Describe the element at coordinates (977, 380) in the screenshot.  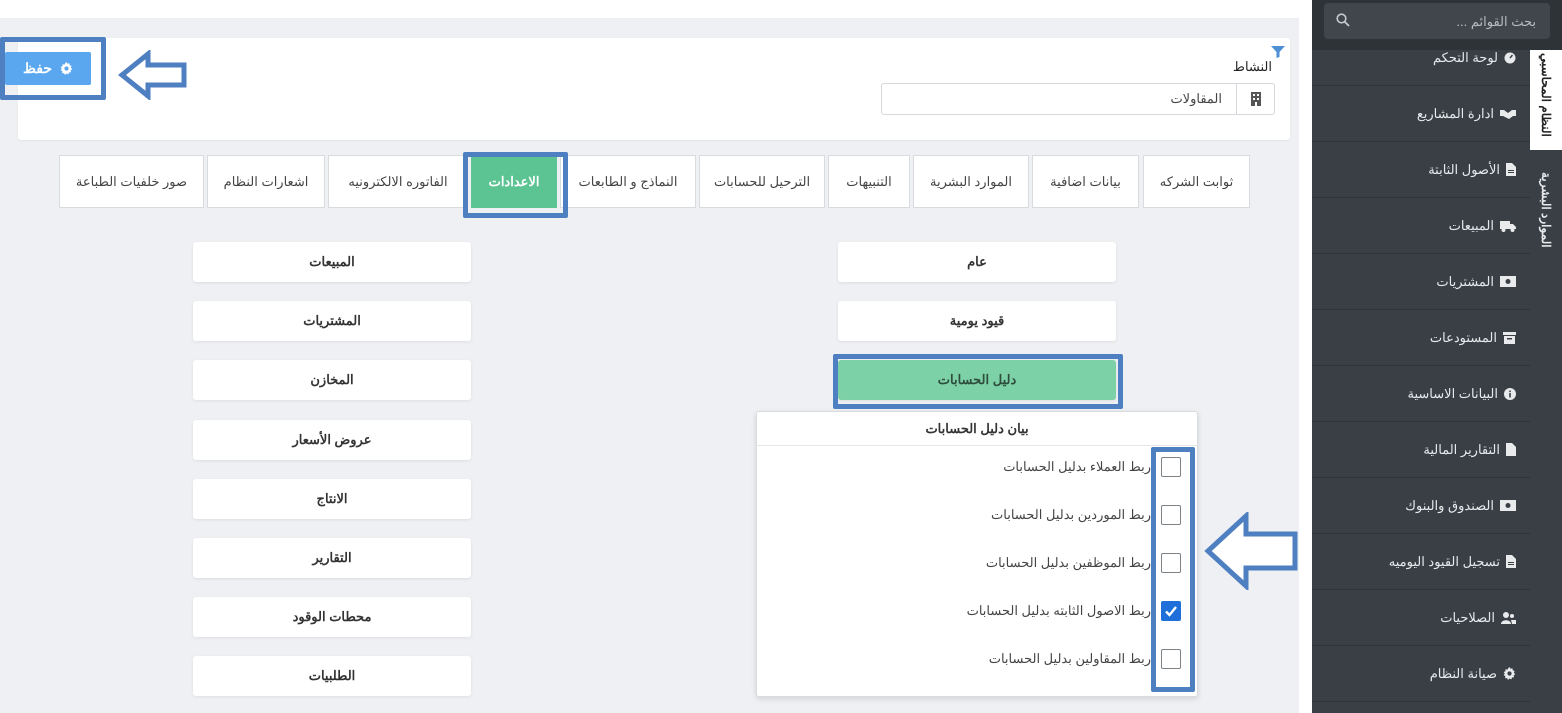
I see `settings-chart-of-accounts-button: دليل الحسابات` at that location.